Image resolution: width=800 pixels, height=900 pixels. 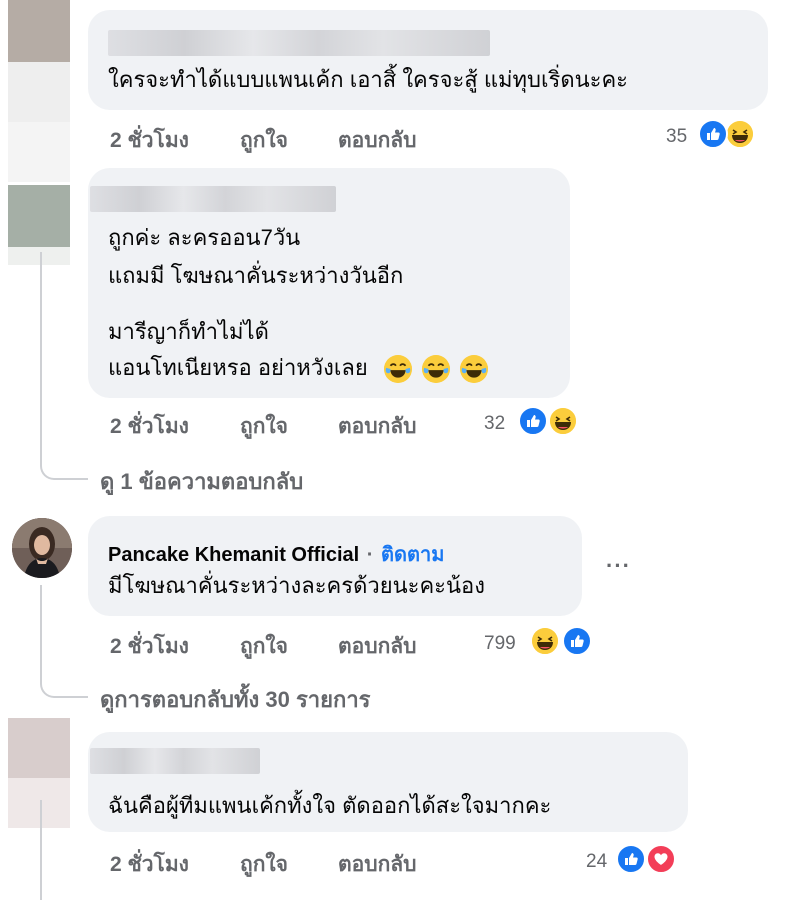 I want to click on comment-bubble, so click(x=428, y=60).